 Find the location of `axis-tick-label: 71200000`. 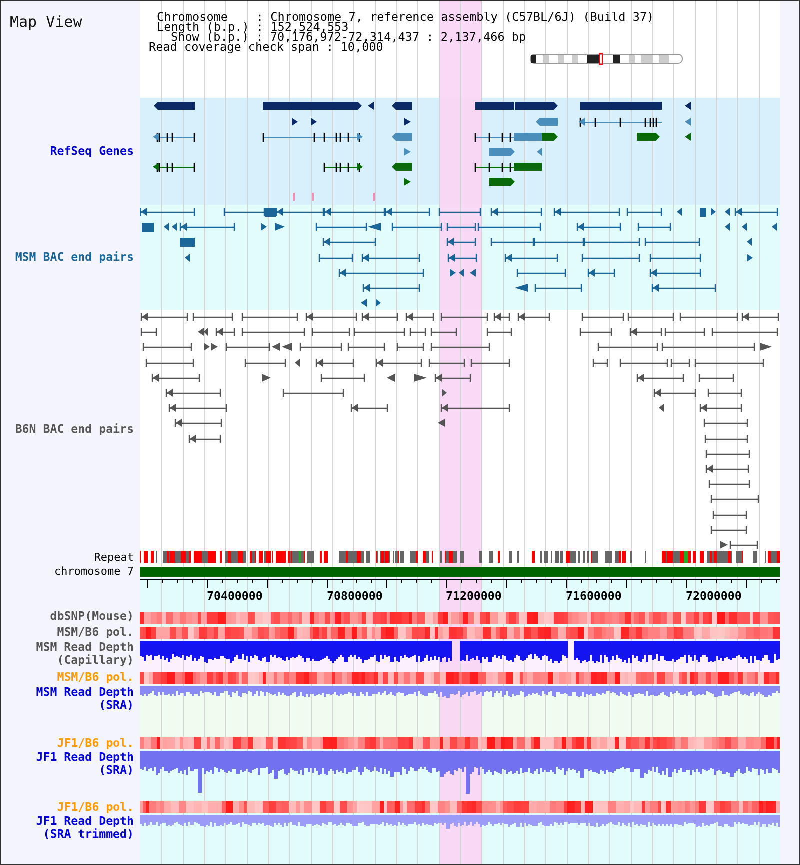

axis-tick-label: 71200000 is located at coordinates (474, 596).